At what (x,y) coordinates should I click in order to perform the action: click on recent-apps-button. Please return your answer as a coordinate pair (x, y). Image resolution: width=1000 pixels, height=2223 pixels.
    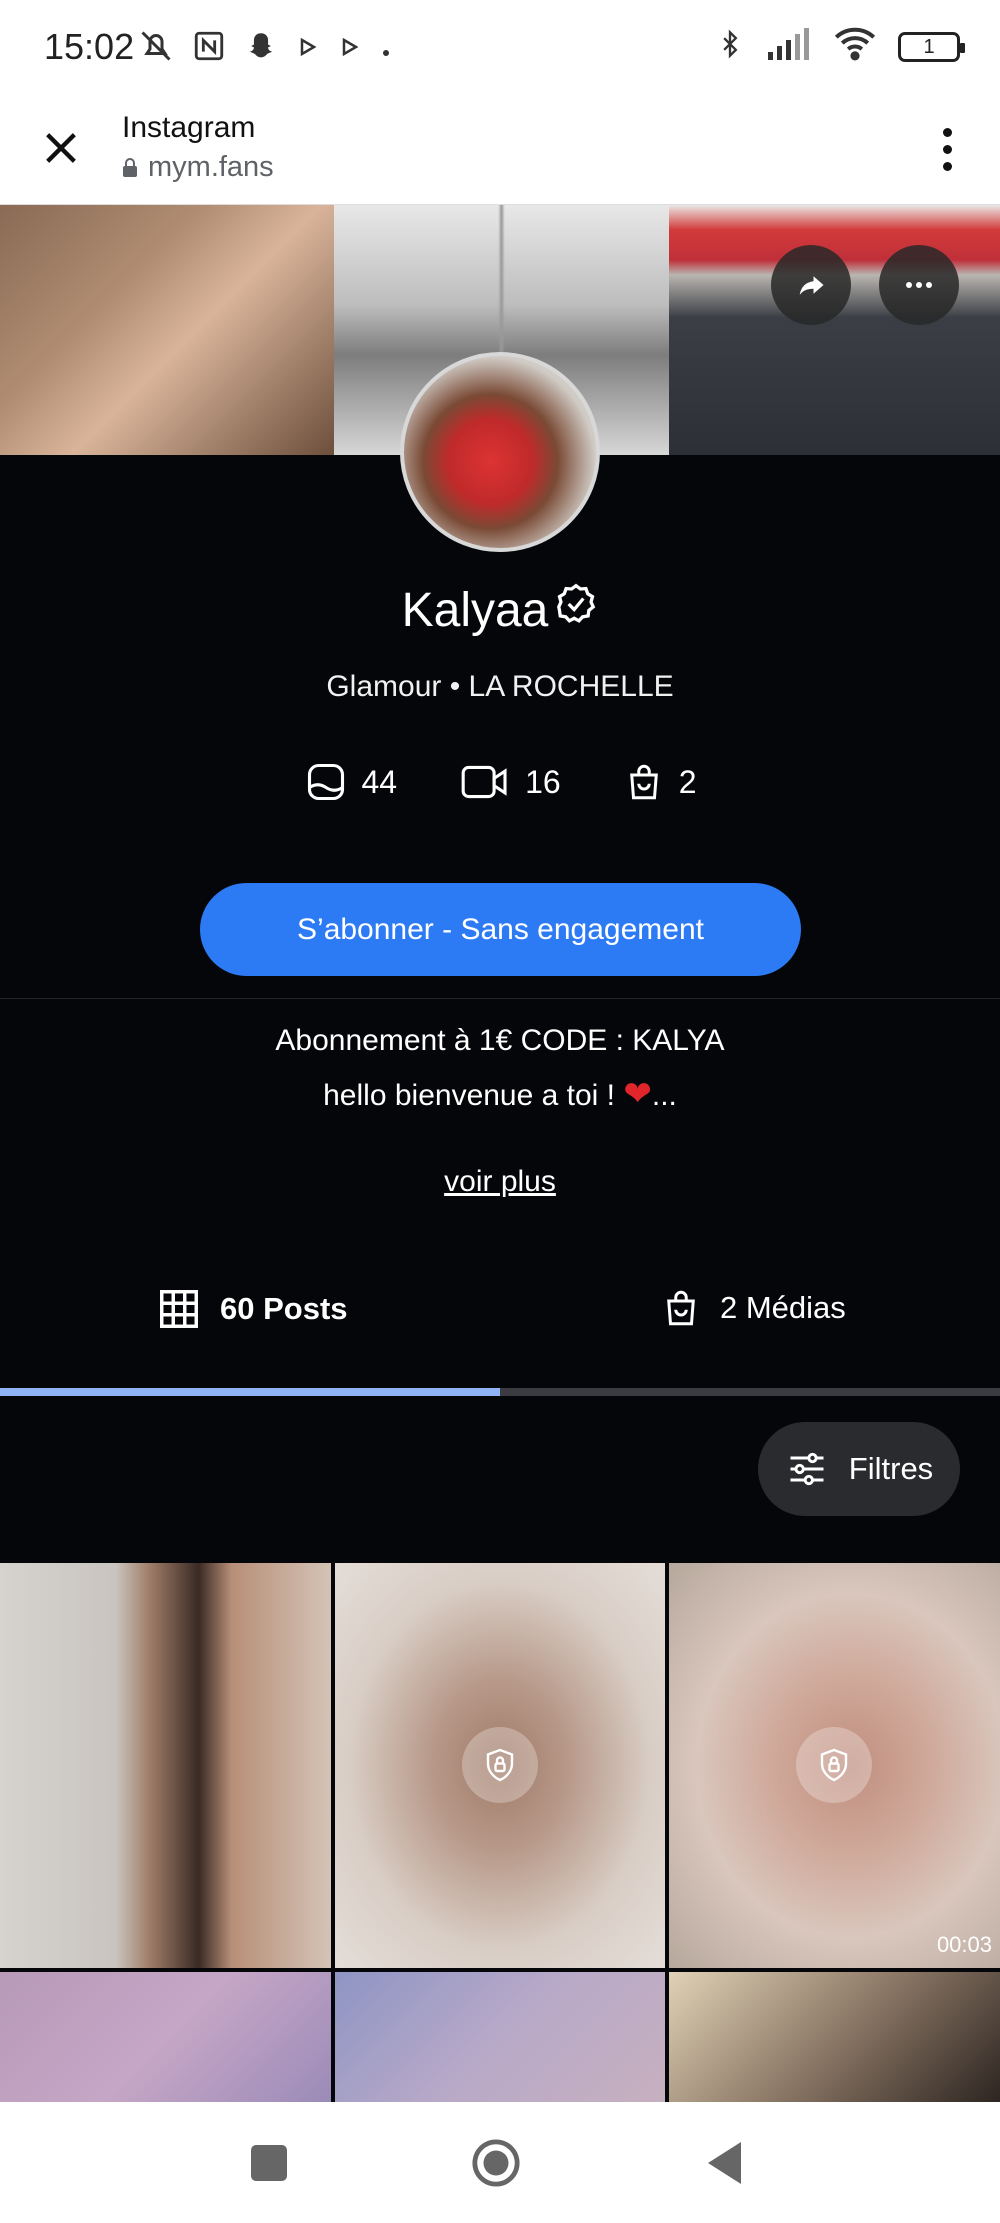
    Looking at the image, I should click on (269, 2163).